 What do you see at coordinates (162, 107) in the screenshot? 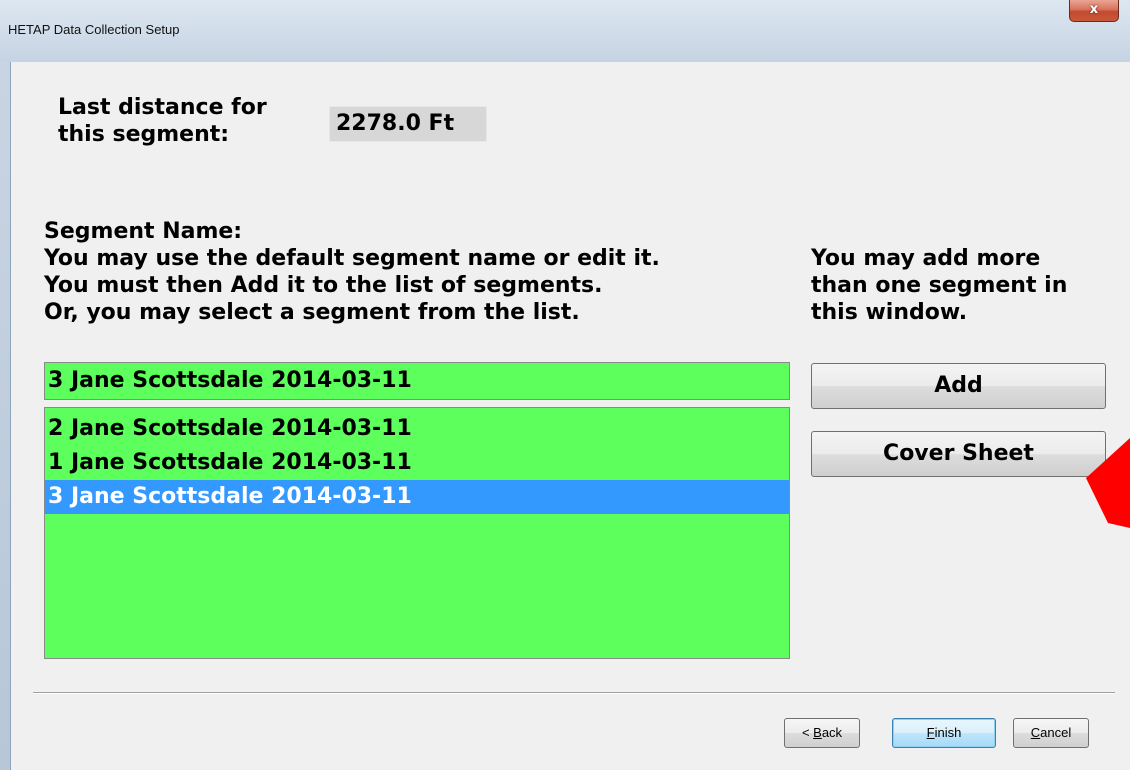
I see `distance-label-line1: Last distance for` at bounding box center [162, 107].